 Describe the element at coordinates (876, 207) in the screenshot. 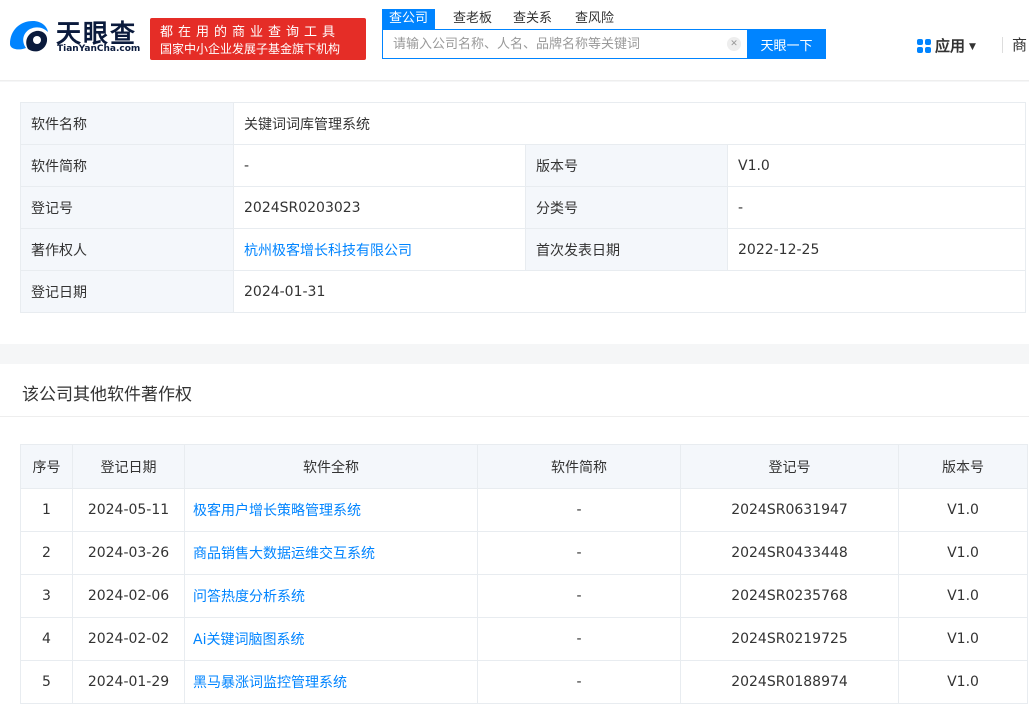

I see `category-value: -` at that location.